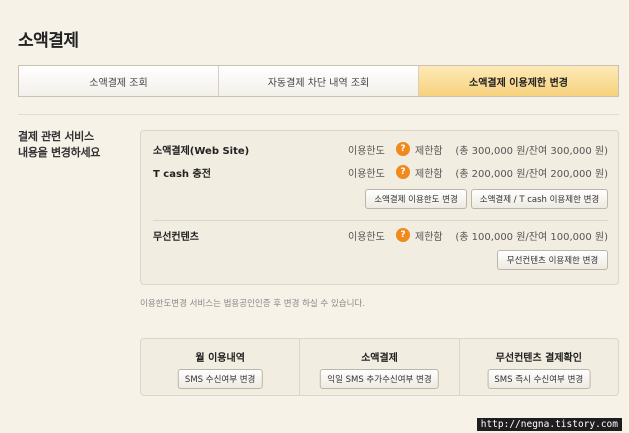 Image resolution: width=630 pixels, height=433 pixels. What do you see at coordinates (48, 41) in the screenshot?
I see `page-title: 소액결제` at bounding box center [48, 41].